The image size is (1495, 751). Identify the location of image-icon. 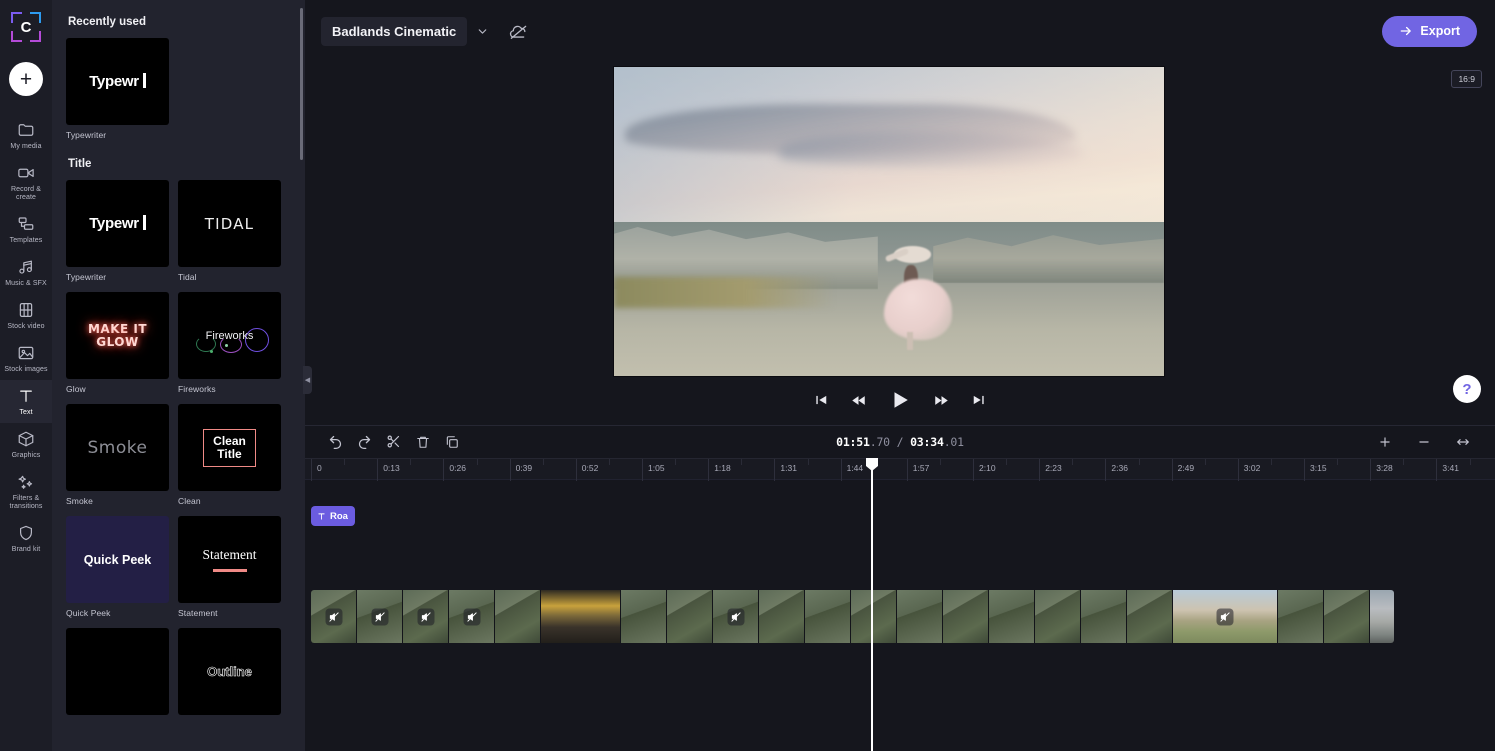
(26, 353).